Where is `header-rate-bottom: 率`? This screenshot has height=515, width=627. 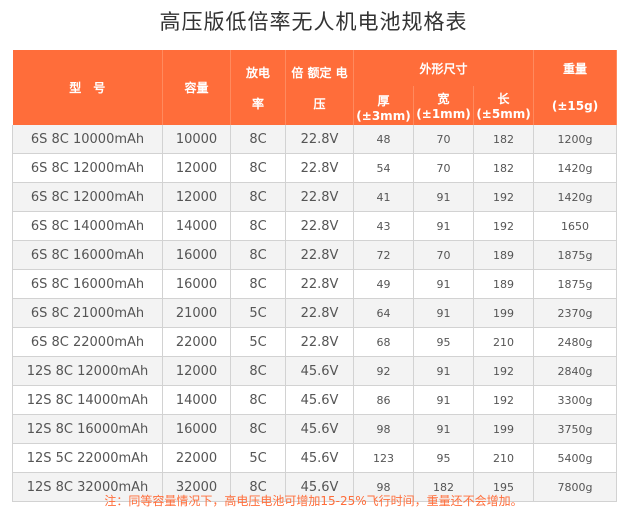 header-rate-bottom: 率 is located at coordinates (257, 103).